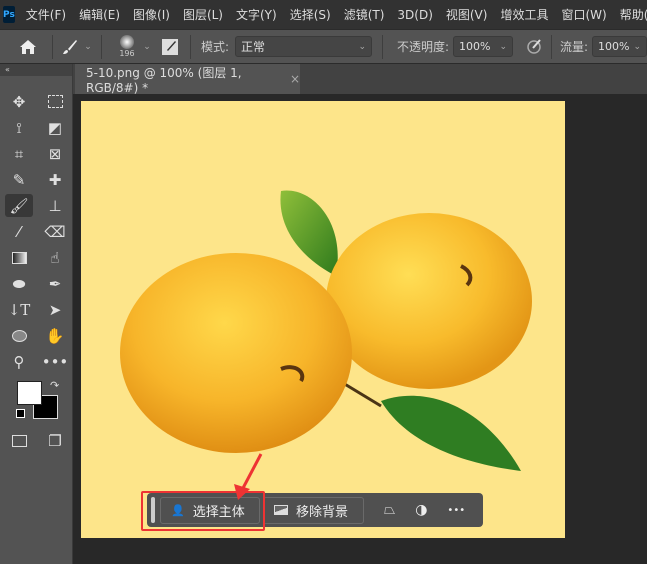 Image resolution: width=647 pixels, height=564 pixels. What do you see at coordinates (253, 47) in the screenshot?
I see `mode-value: 正常` at bounding box center [253, 47].